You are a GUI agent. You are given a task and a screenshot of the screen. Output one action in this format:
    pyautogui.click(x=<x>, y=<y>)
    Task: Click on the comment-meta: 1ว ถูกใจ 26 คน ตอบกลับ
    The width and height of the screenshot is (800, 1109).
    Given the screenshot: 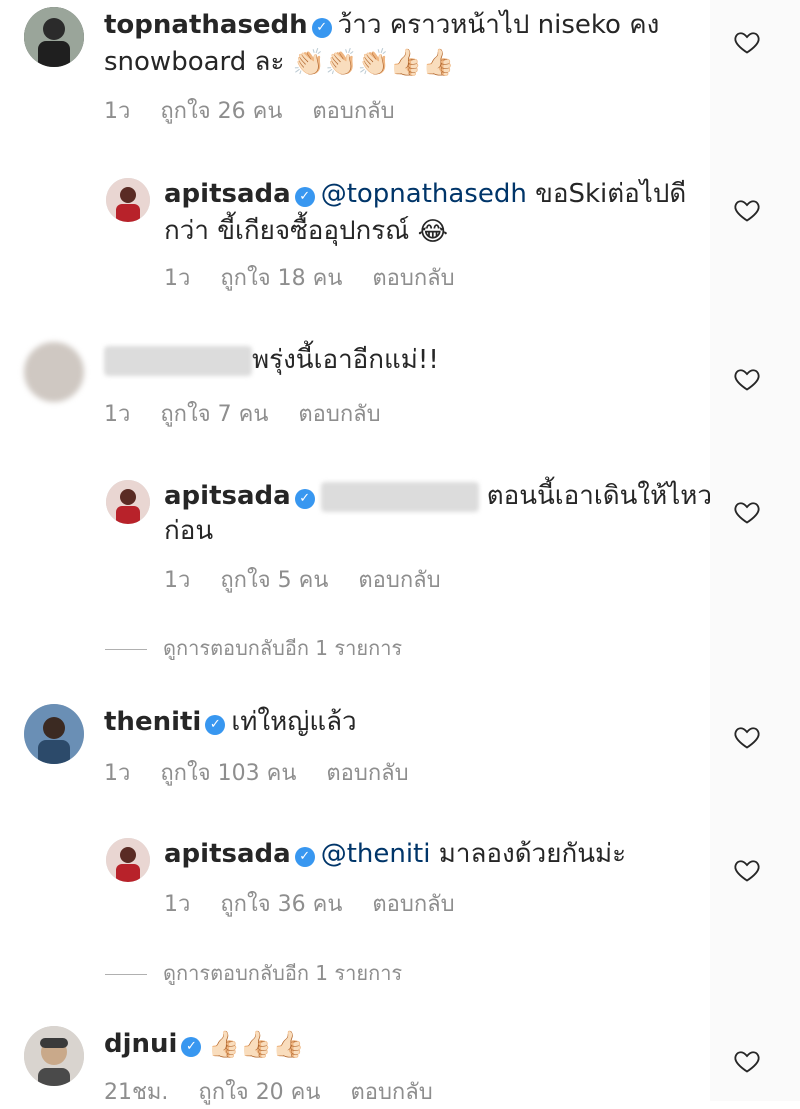 What is the action you would take?
    pyautogui.click(x=264, y=110)
    